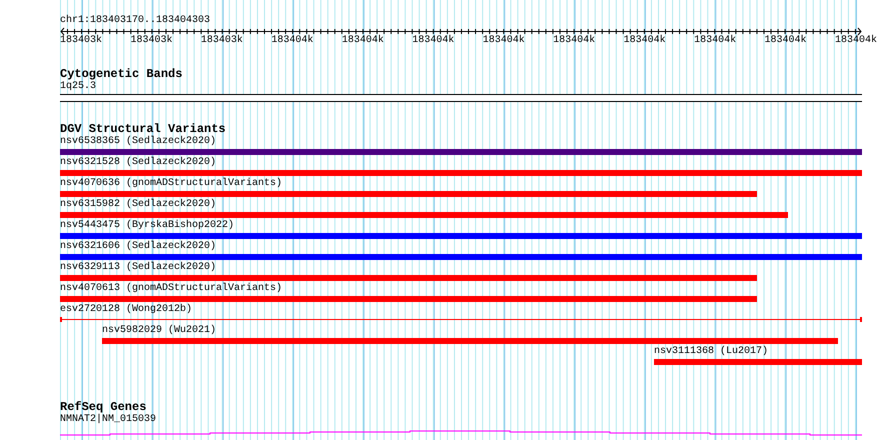 The image size is (890, 440). I want to click on variant-label: nsv6315982 (Sedlazeck2020), so click(138, 205).